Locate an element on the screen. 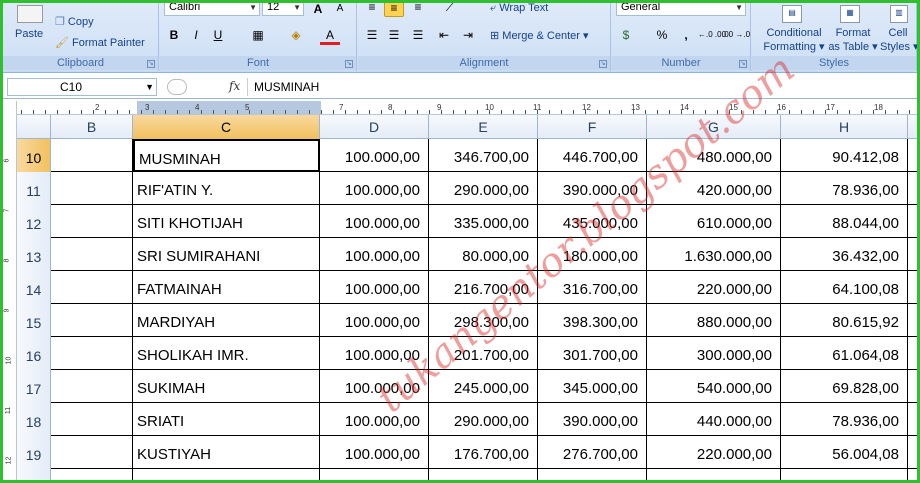  cell-g: 380.000,00 is located at coordinates (714, 474).